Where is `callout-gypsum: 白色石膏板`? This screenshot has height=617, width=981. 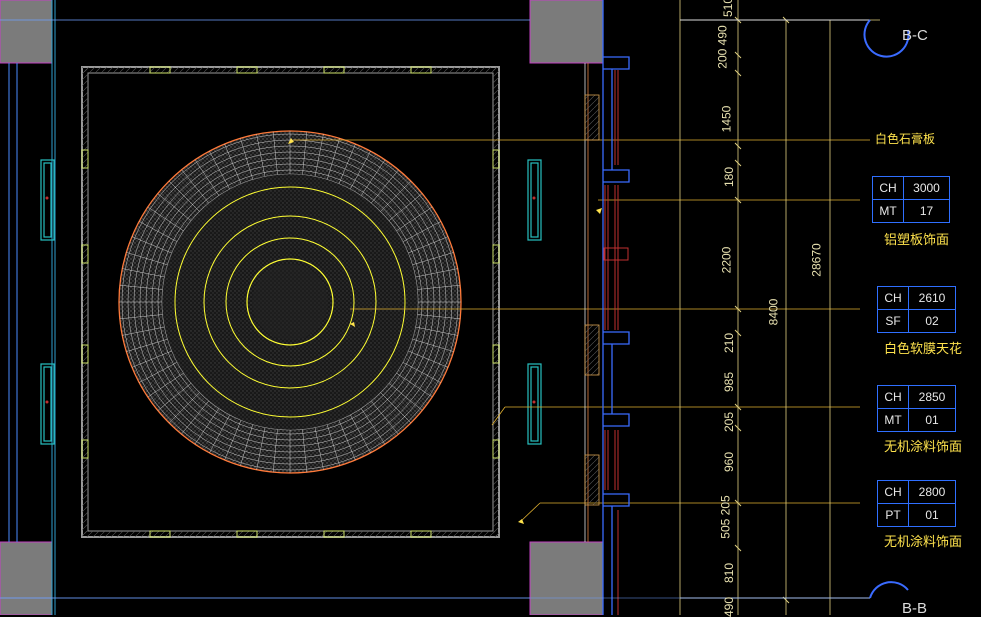 callout-gypsum: 白色石膏板 is located at coordinates (905, 139).